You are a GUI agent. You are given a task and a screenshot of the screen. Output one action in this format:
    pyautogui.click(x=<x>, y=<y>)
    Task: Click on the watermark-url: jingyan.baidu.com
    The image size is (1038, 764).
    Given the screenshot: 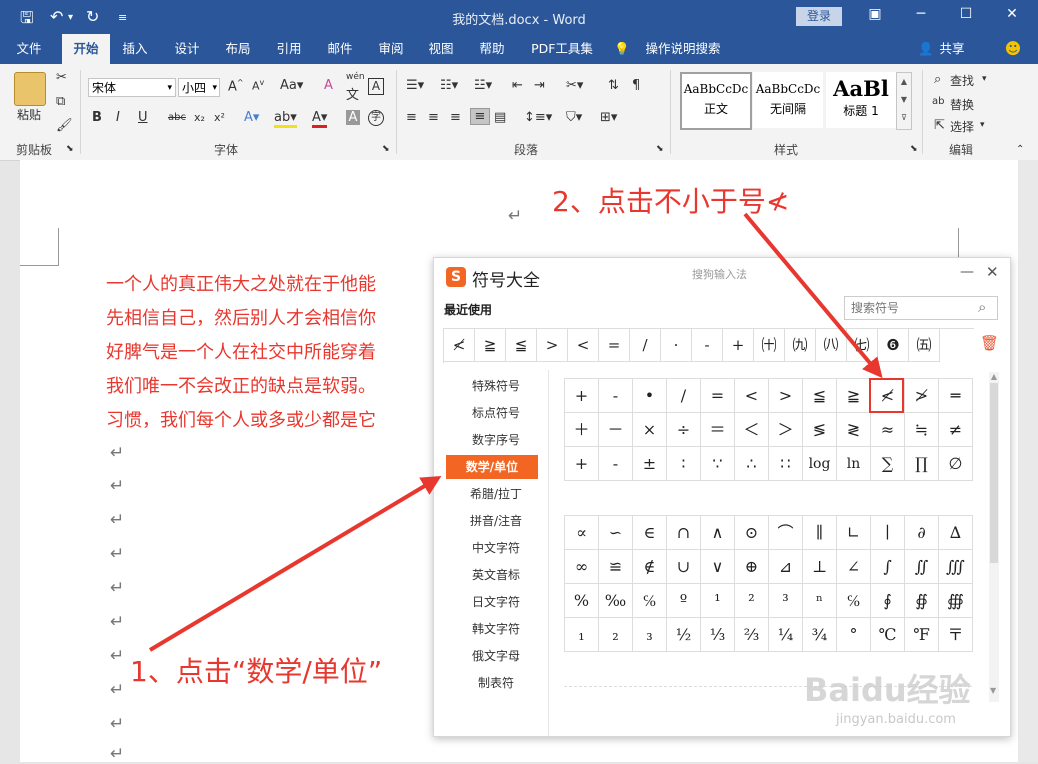 What is the action you would take?
    pyautogui.click(x=896, y=719)
    